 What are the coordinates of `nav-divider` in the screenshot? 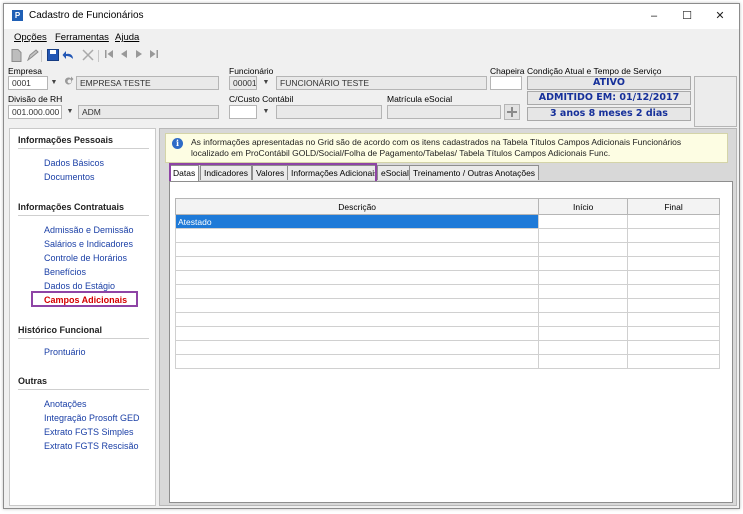 It's located at (83, 338).